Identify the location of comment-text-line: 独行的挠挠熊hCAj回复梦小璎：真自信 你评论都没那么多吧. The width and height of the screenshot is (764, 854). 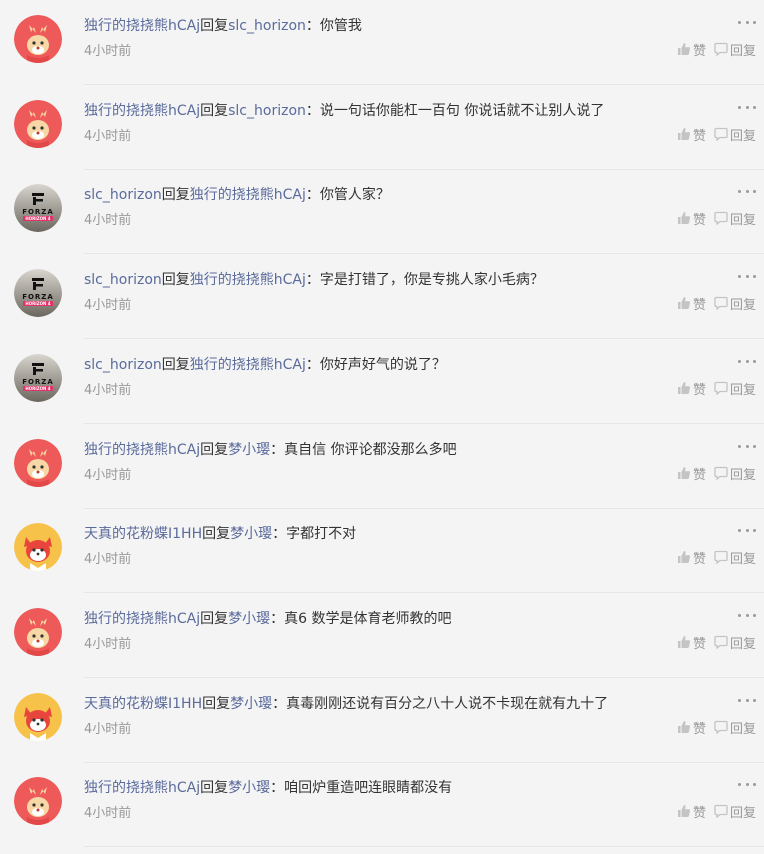
(270, 450).